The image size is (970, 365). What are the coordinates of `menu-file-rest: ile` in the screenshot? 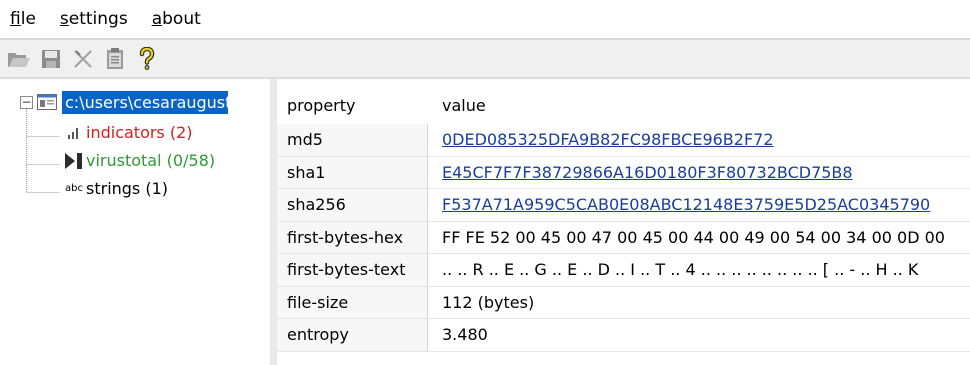 It's located at (28, 19).